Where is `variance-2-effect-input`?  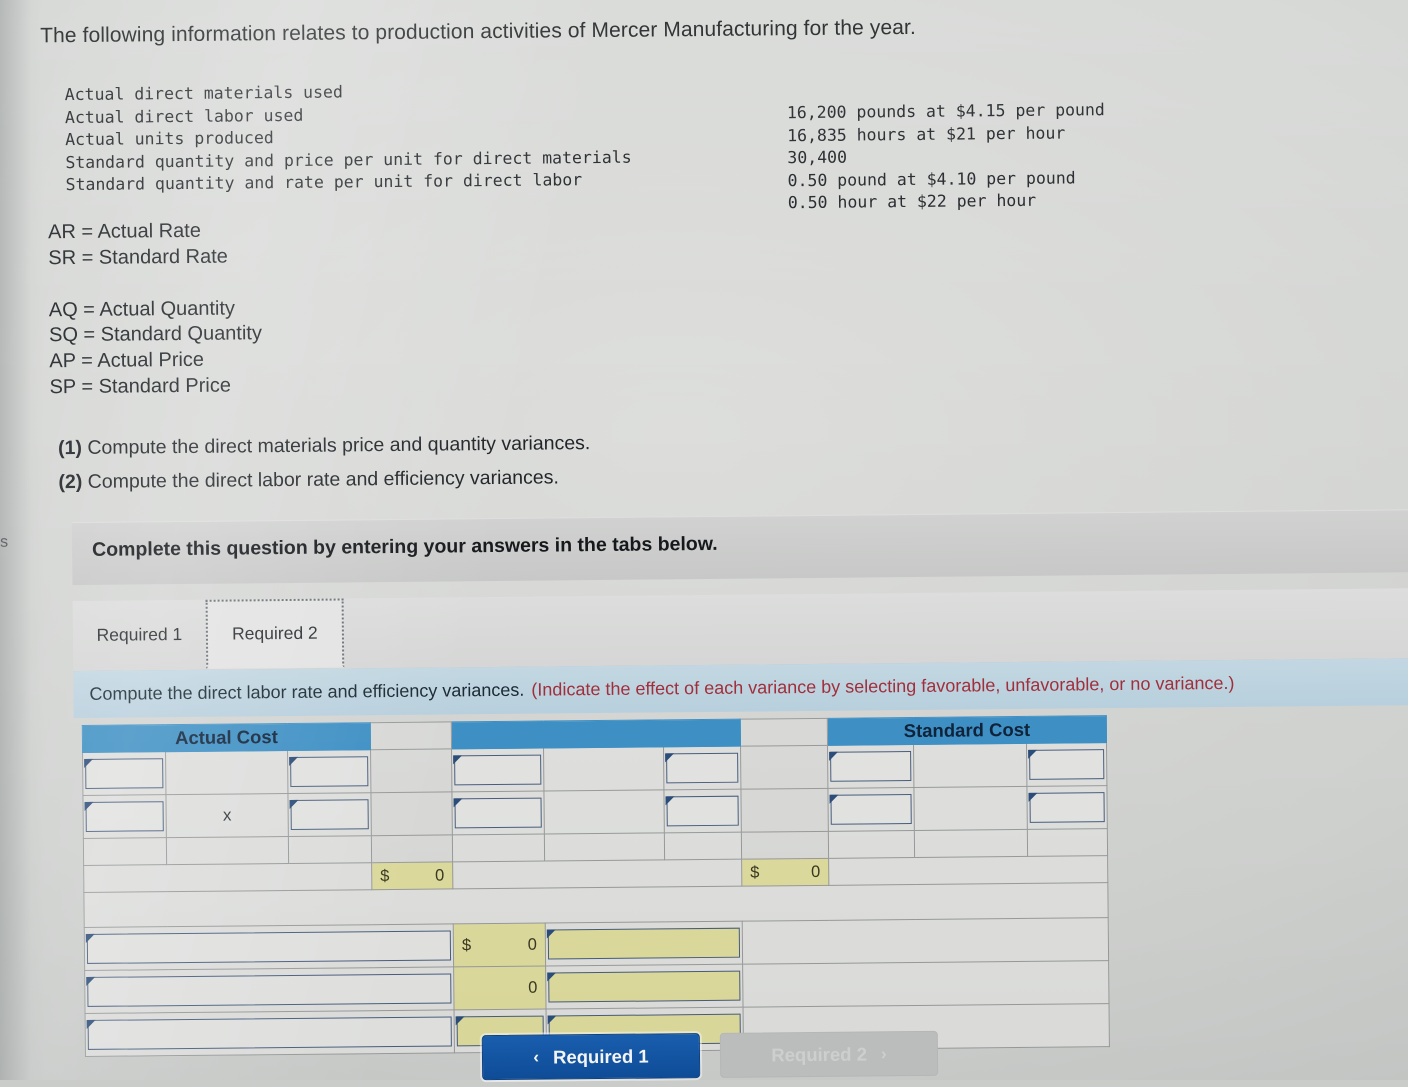
variance-2-effect-input is located at coordinates (644, 986).